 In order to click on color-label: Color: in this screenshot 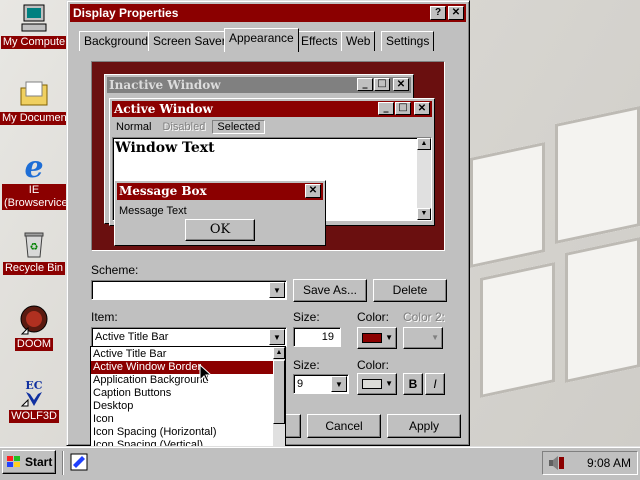, I will do `click(373, 317)`.